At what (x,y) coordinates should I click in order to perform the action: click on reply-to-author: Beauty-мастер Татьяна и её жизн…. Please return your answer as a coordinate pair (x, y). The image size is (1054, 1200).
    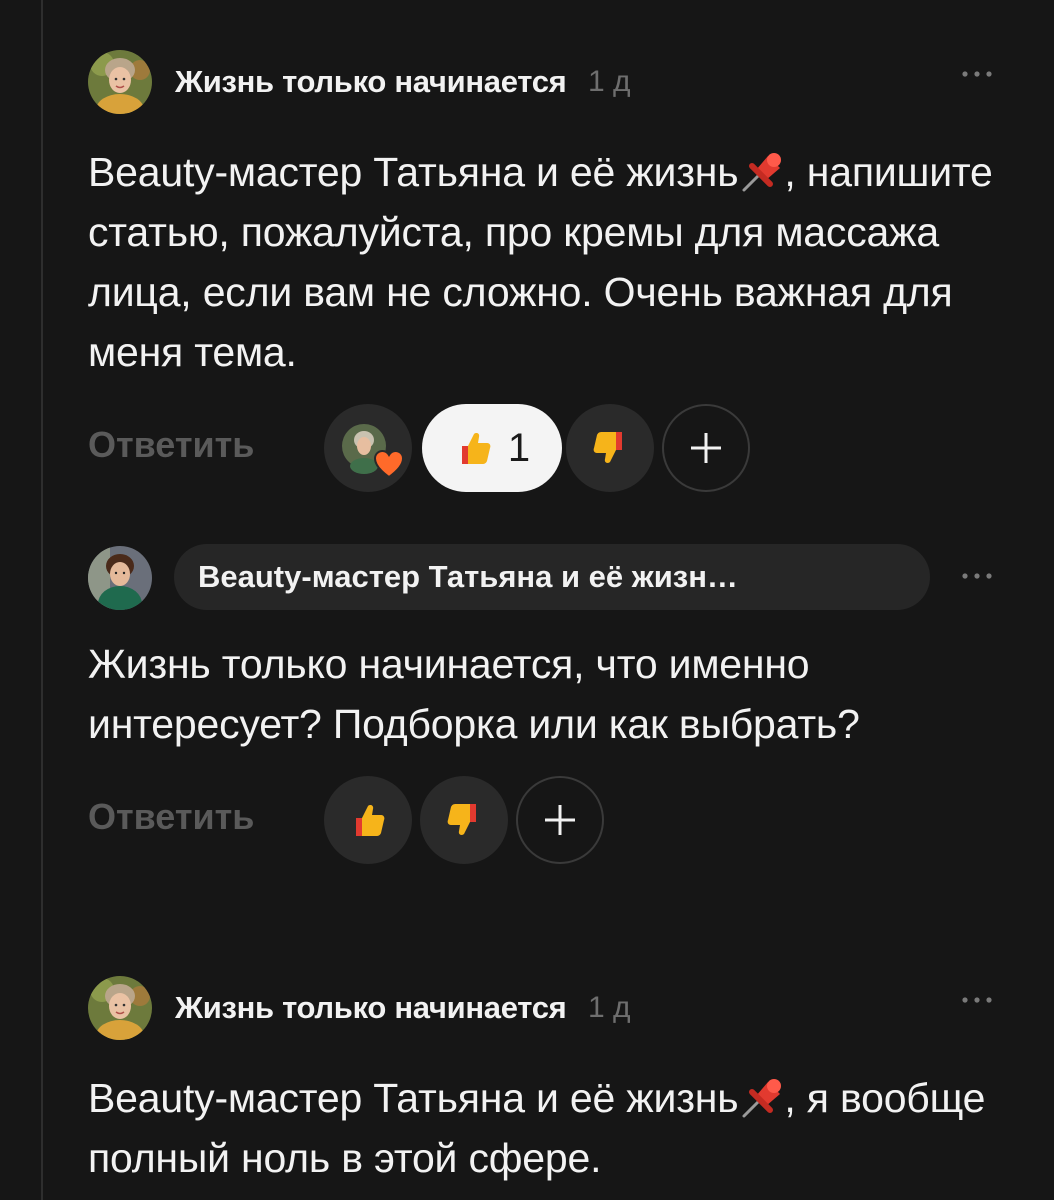
    Looking at the image, I should click on (468, 576).